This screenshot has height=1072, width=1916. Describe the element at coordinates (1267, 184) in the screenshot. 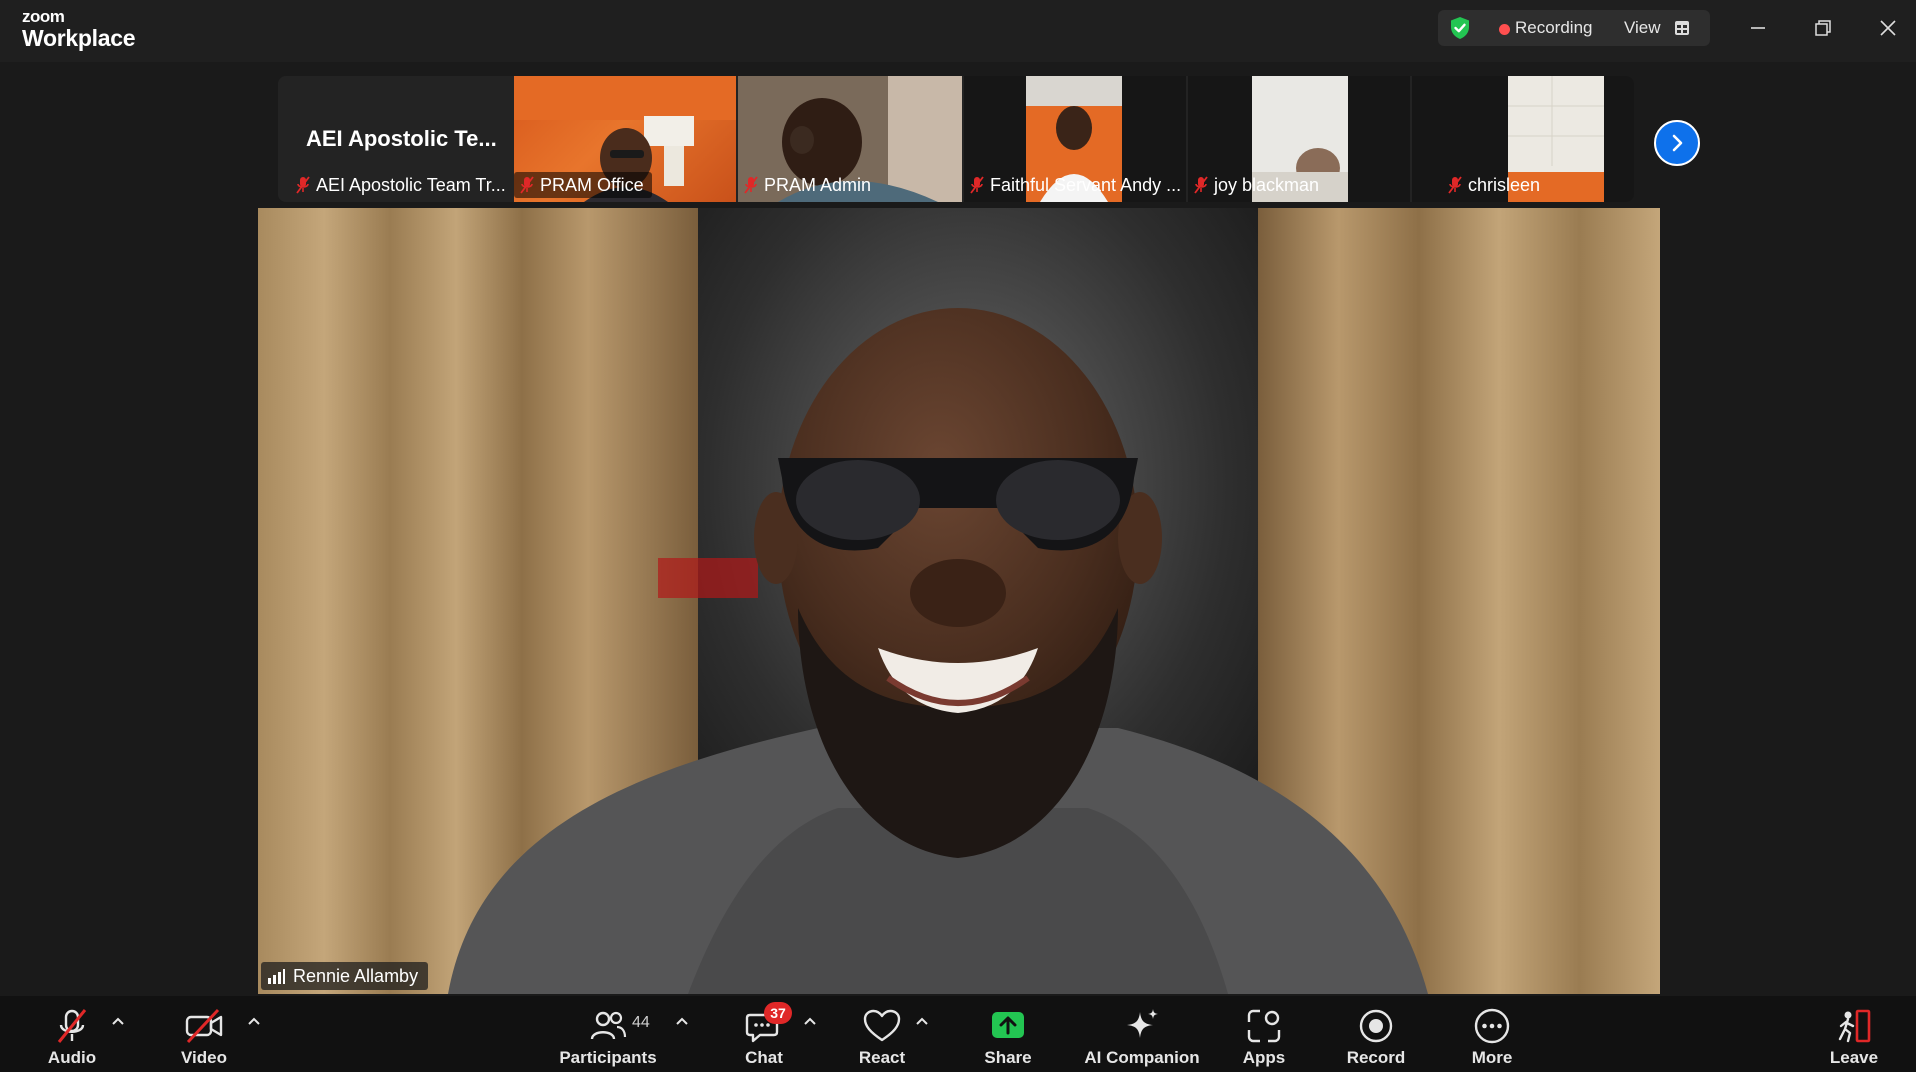

I see `participant-name: joy blackman` at that location.